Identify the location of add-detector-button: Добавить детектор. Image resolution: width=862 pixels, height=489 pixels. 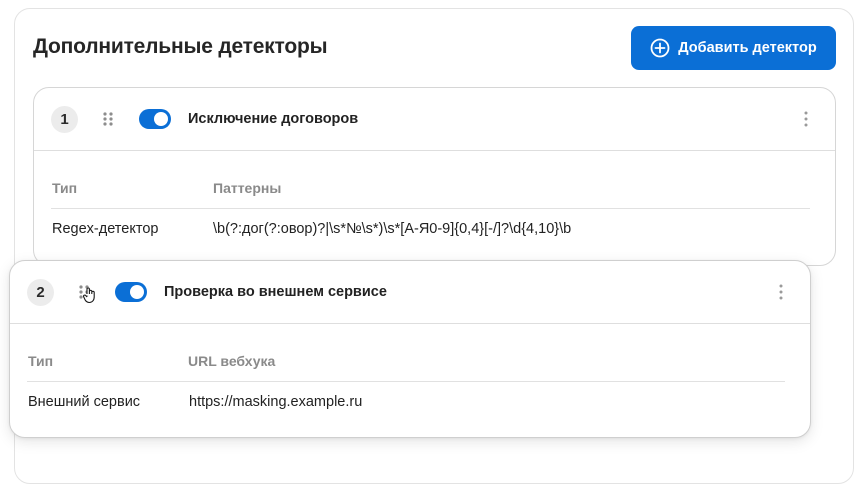
(733, 48).